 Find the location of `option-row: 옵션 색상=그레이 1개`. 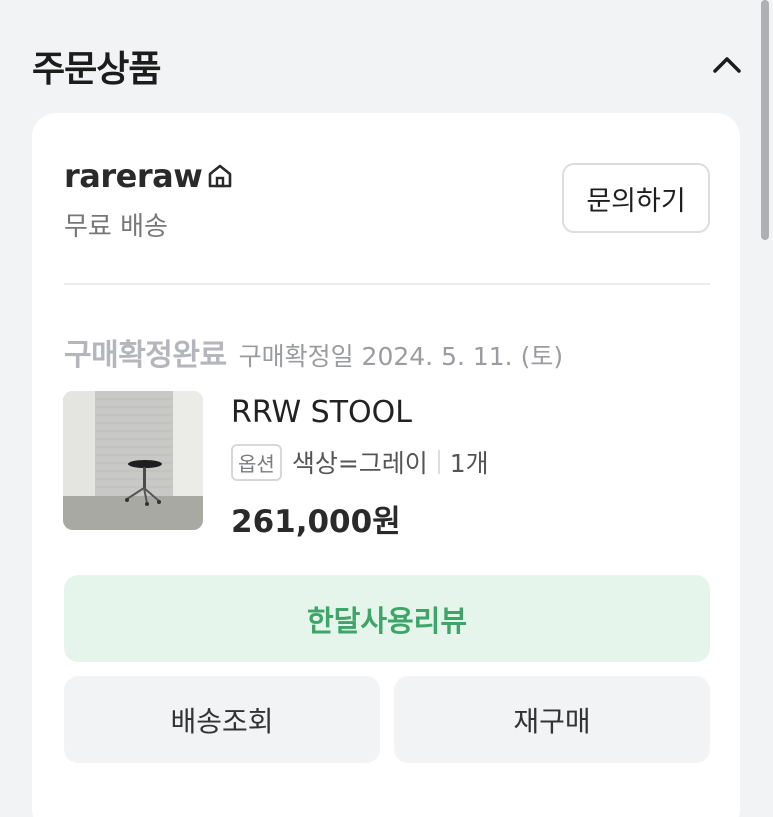

option-row: 옵션 색상=그레이 1개 is located at coordinates (360, 462).